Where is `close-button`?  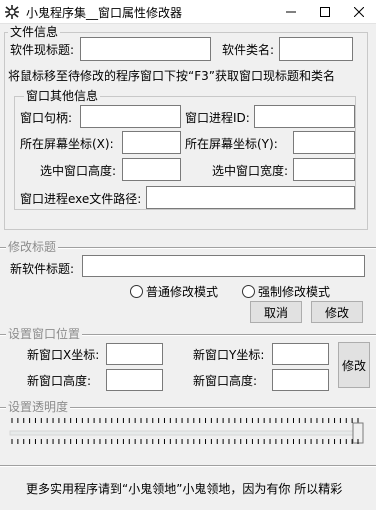 close-button is located at coordinates (359, 12).